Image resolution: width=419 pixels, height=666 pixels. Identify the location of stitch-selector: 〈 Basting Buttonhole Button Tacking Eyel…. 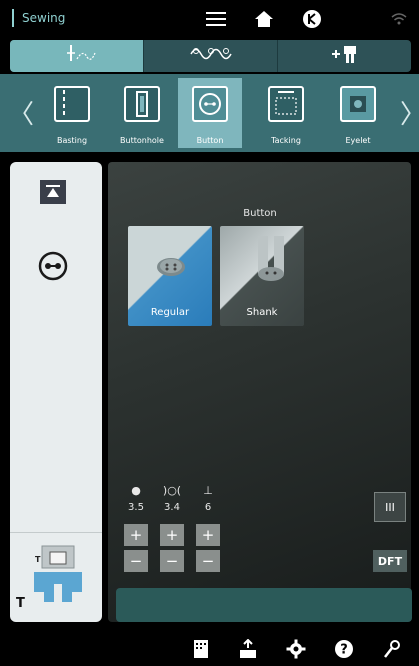
(209, 113).